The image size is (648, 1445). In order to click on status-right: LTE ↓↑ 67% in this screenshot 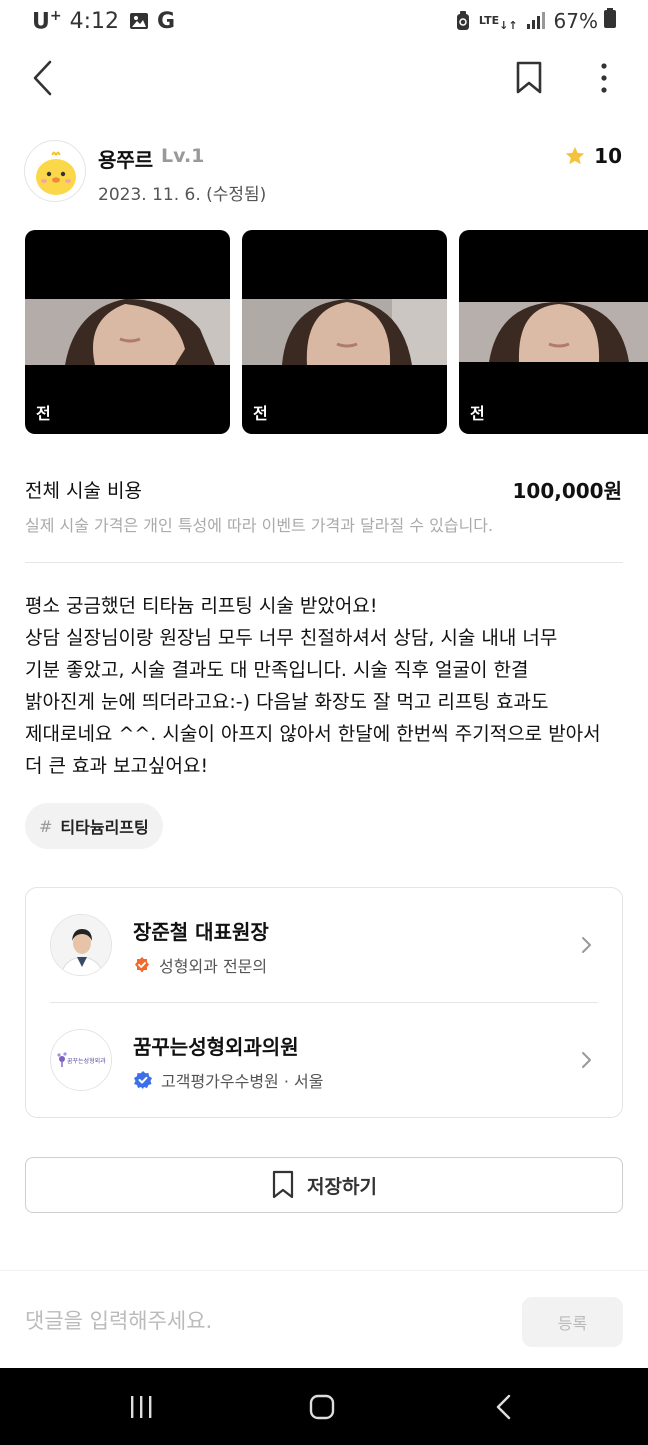, I will do `click(535, 20)`.